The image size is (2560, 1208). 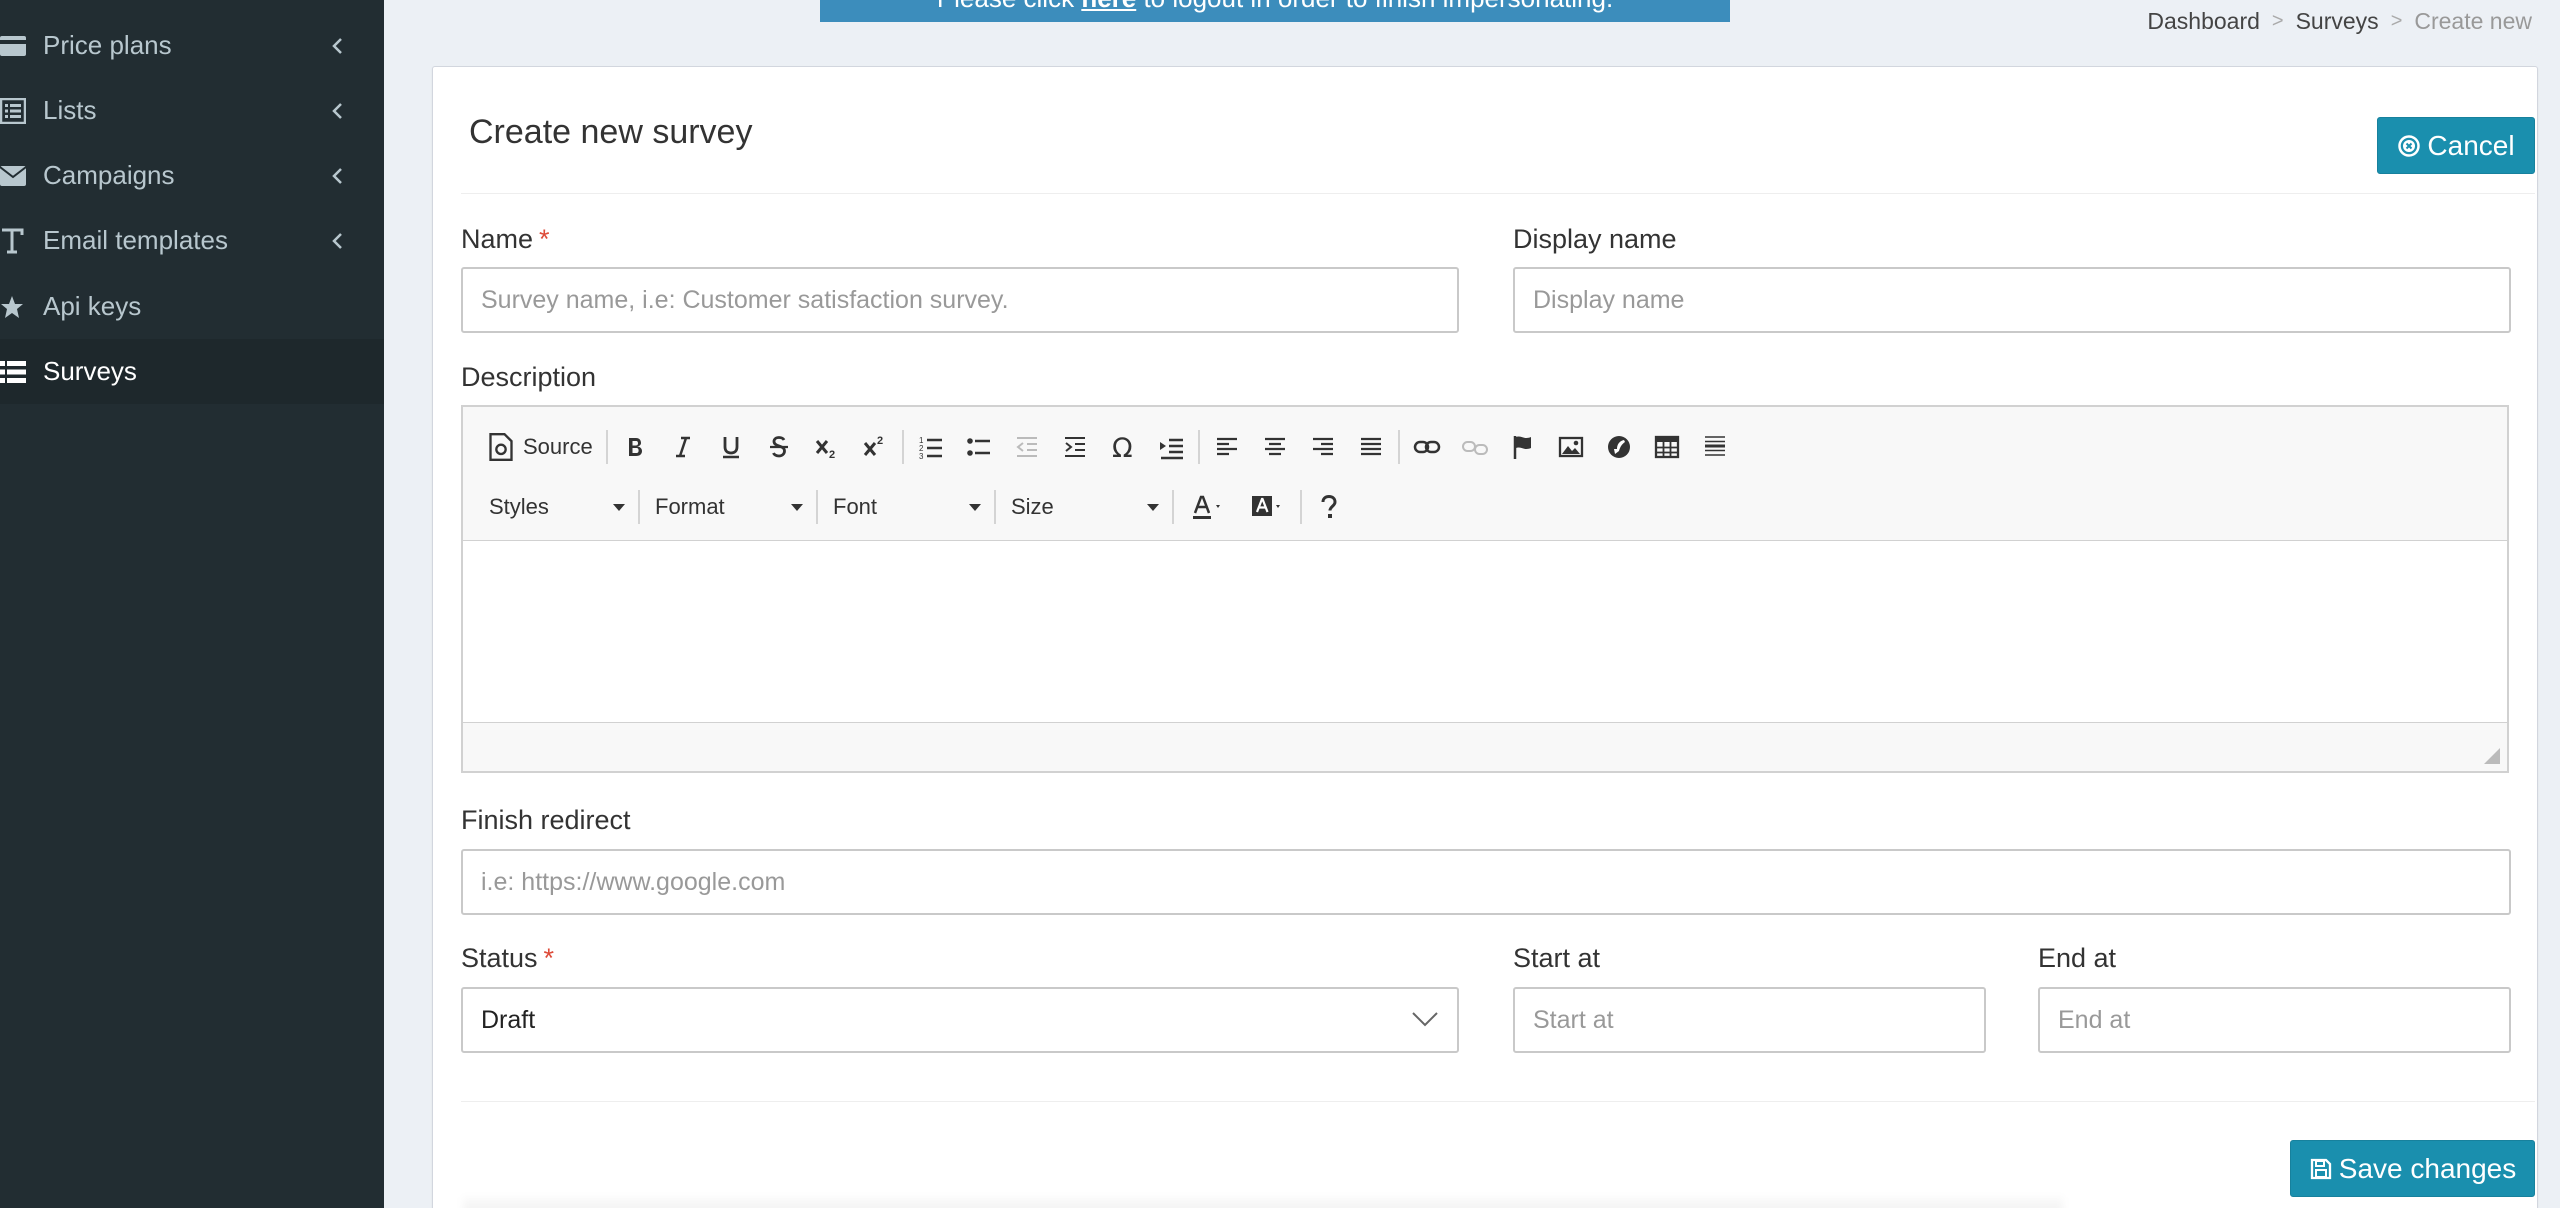 I want to click on table-button, so click(x=1667, y=447).